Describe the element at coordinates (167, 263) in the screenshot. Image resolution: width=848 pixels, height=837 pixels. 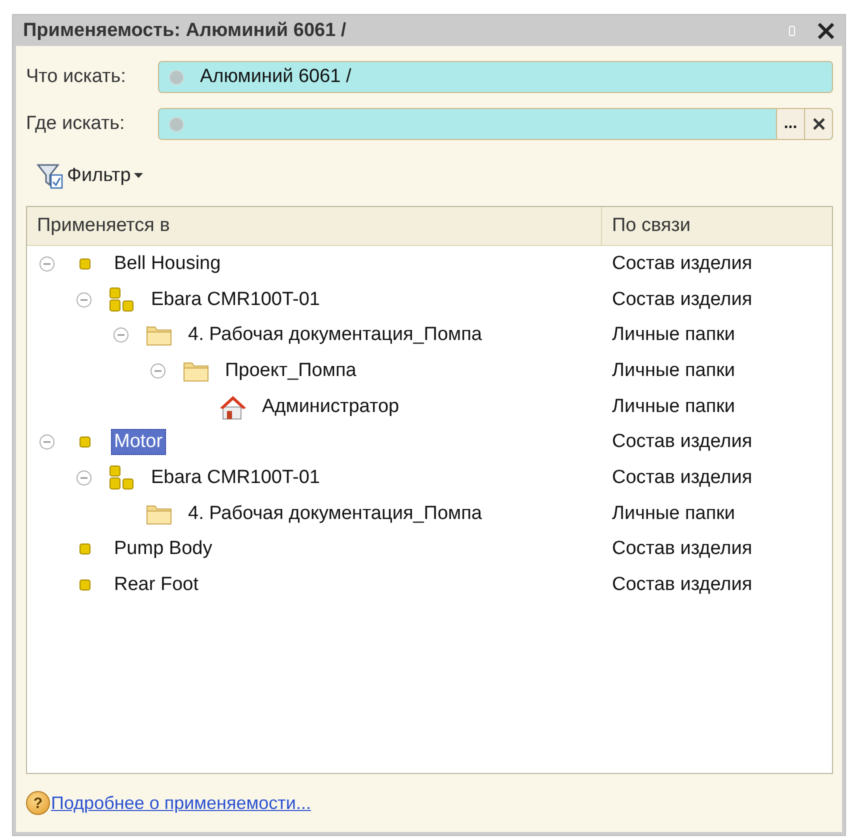
I see `tree-item: Bell Housing` at that location.